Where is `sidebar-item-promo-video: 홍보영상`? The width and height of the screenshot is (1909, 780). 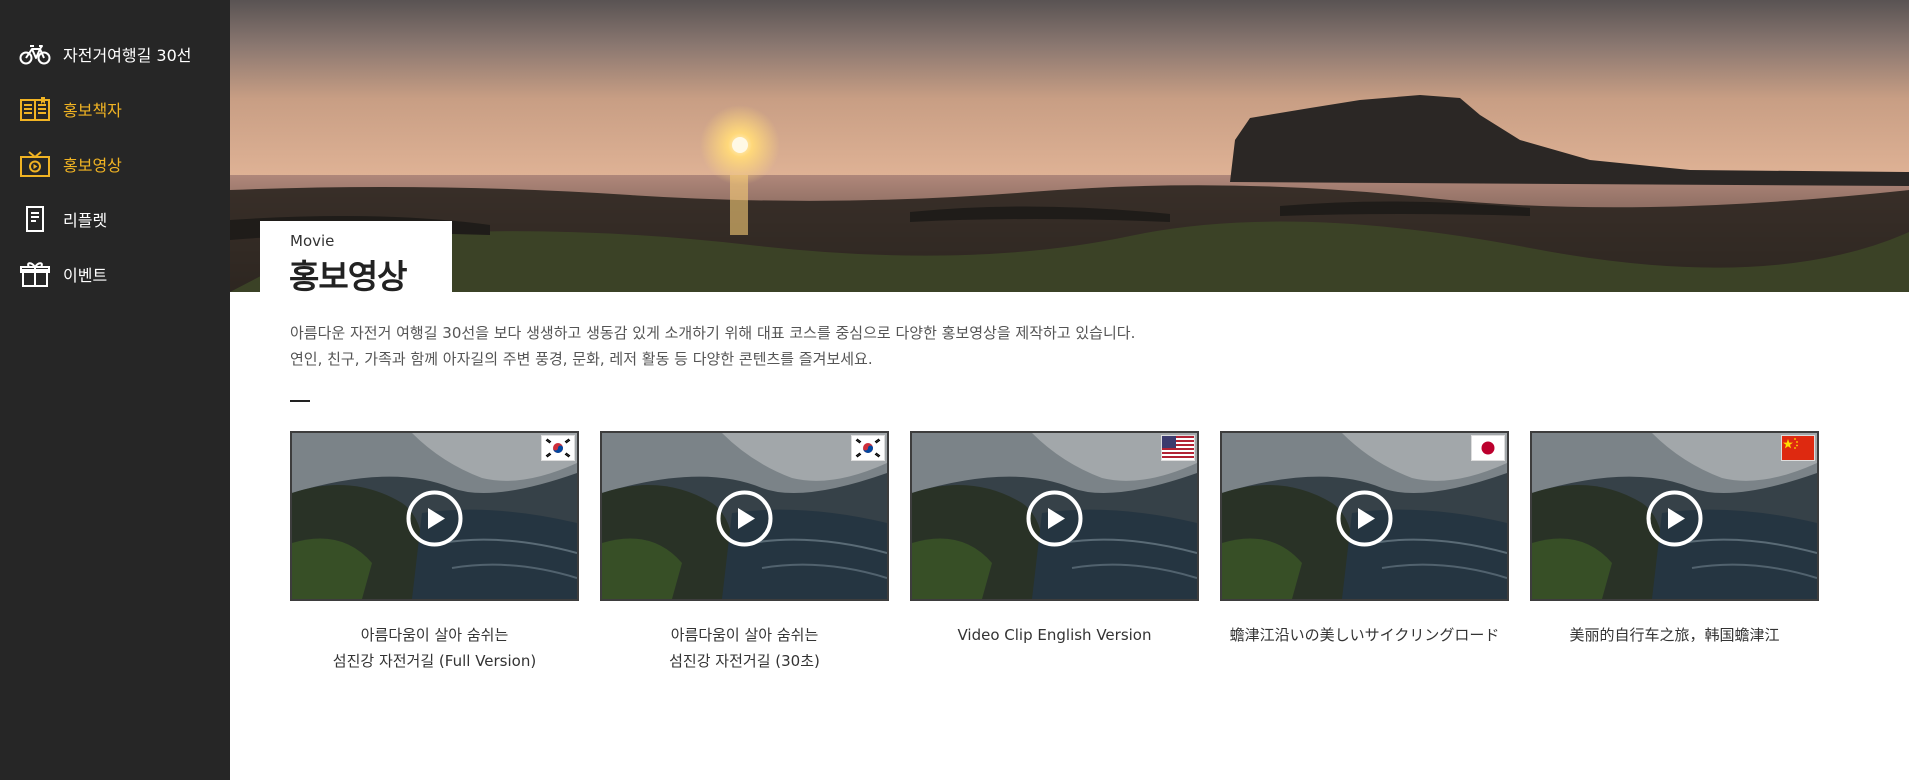
sidebar-item-promo-video: 홍보영상 is located at coordinates (115, 164).